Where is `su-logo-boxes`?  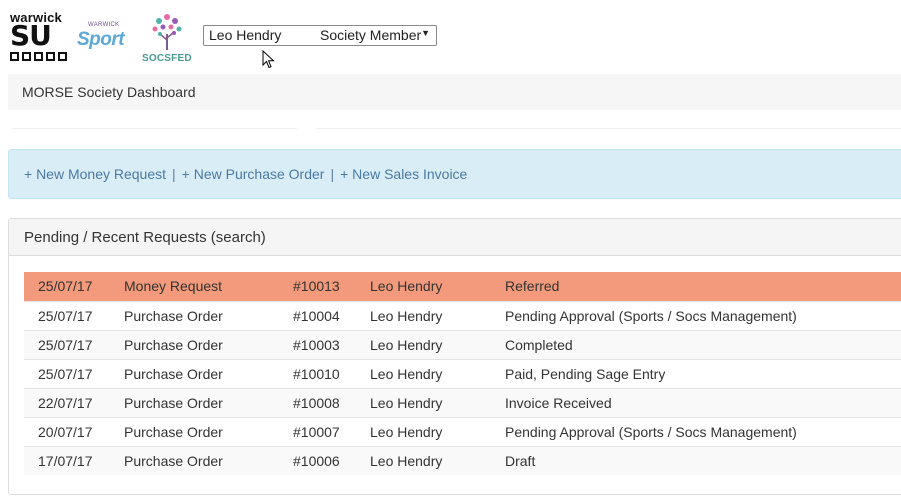
su-logo-boxes is located at coordinates (38, 56).